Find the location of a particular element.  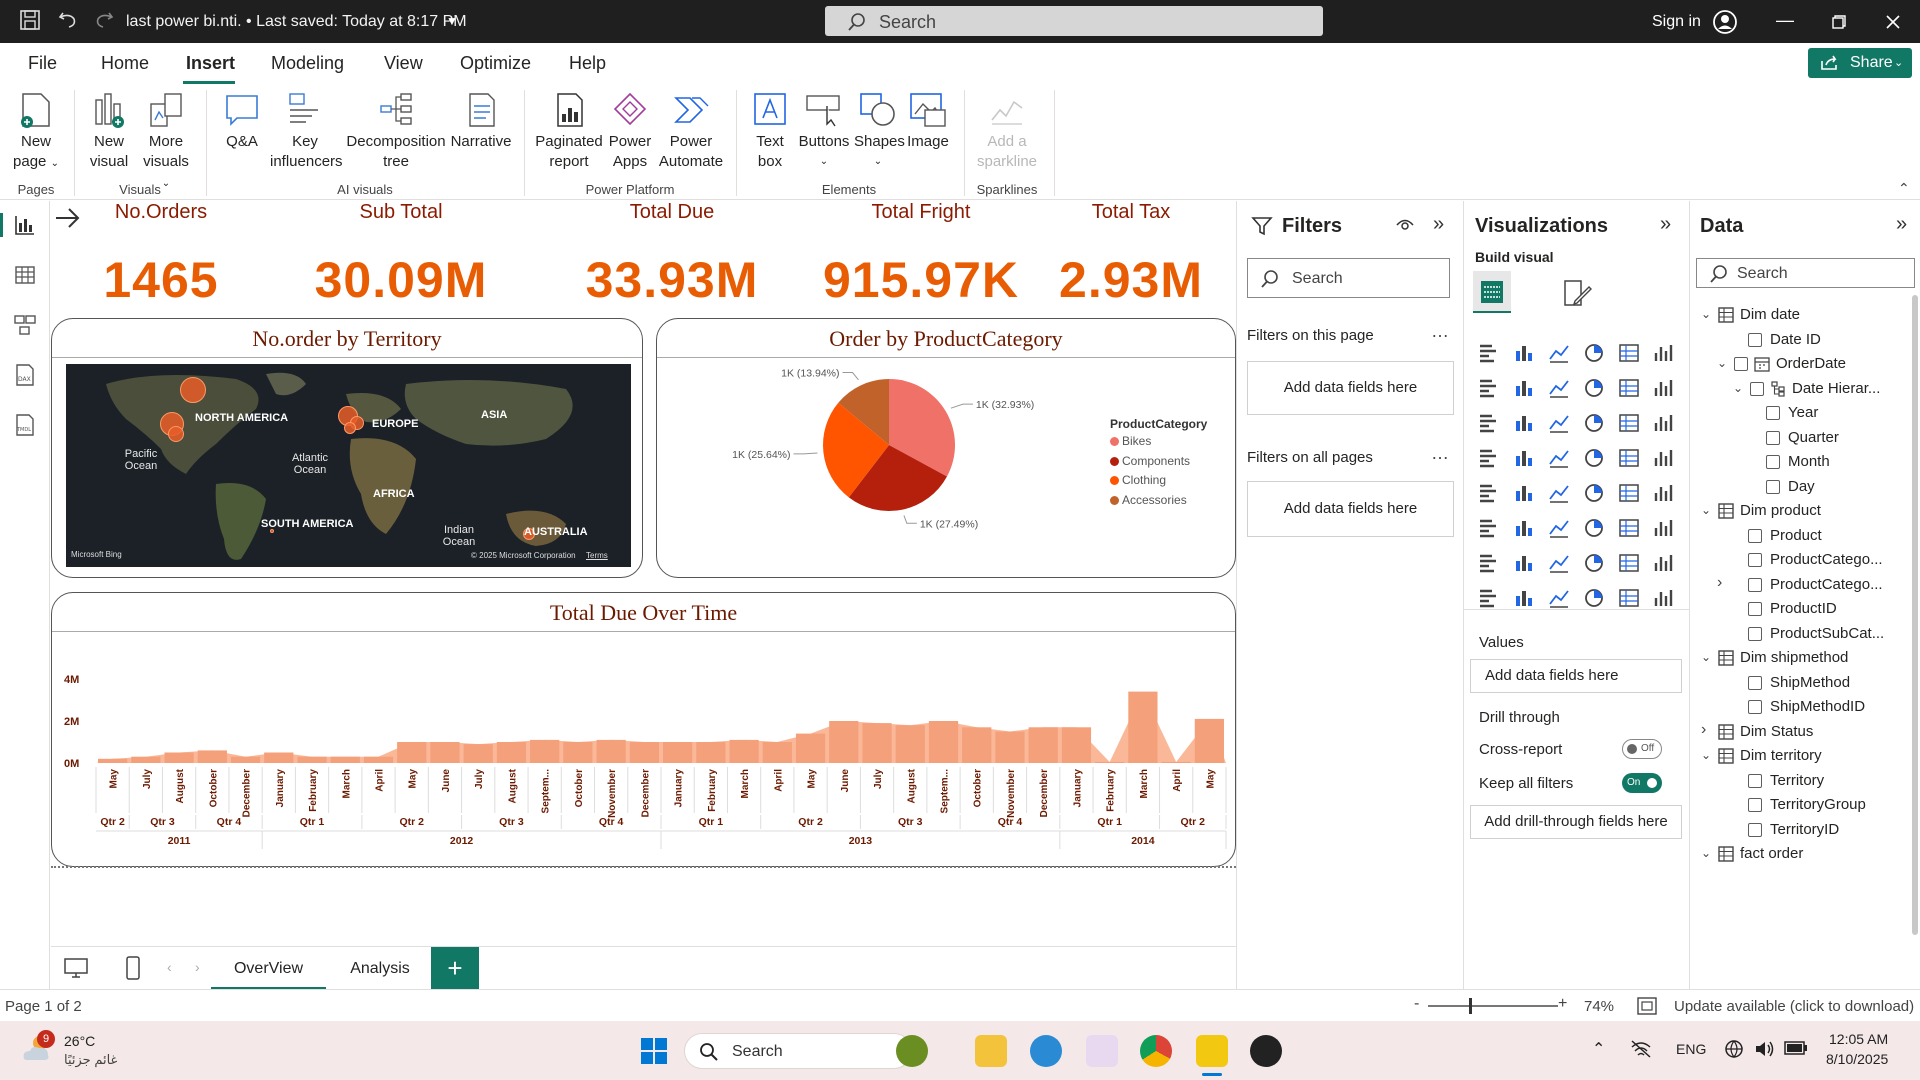

zoom-slider-track is located at coordinates (1493, 1006).